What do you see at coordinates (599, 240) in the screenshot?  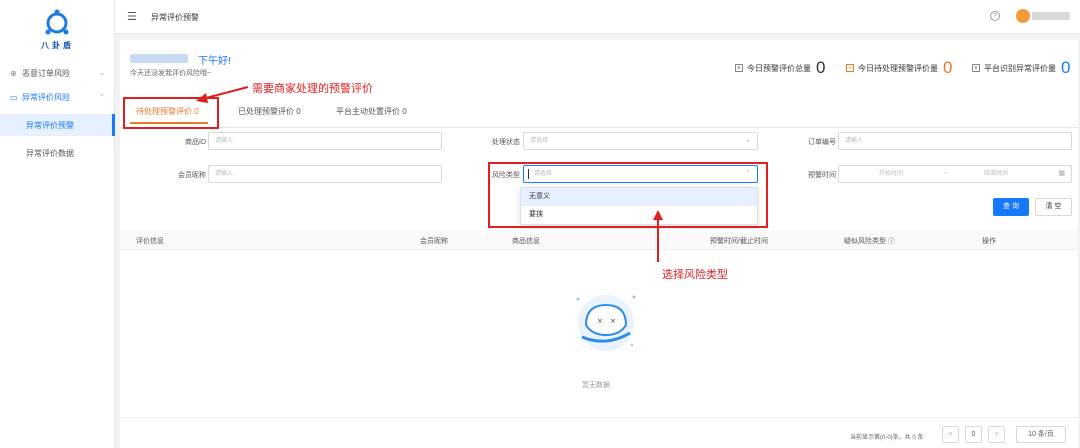 I see `table-header: 评价信息 会员昵称 商品信息 预警时间/截止时间 疑似风险类型 ⓘ 操作` at bounding box center [599, 240].